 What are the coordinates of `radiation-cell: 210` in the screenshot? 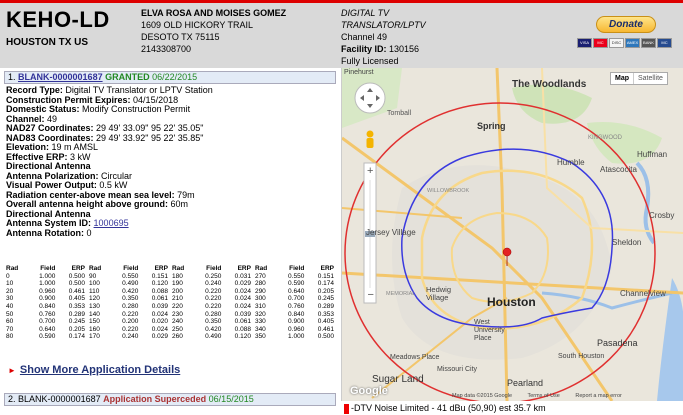 It's located at (177, 299).